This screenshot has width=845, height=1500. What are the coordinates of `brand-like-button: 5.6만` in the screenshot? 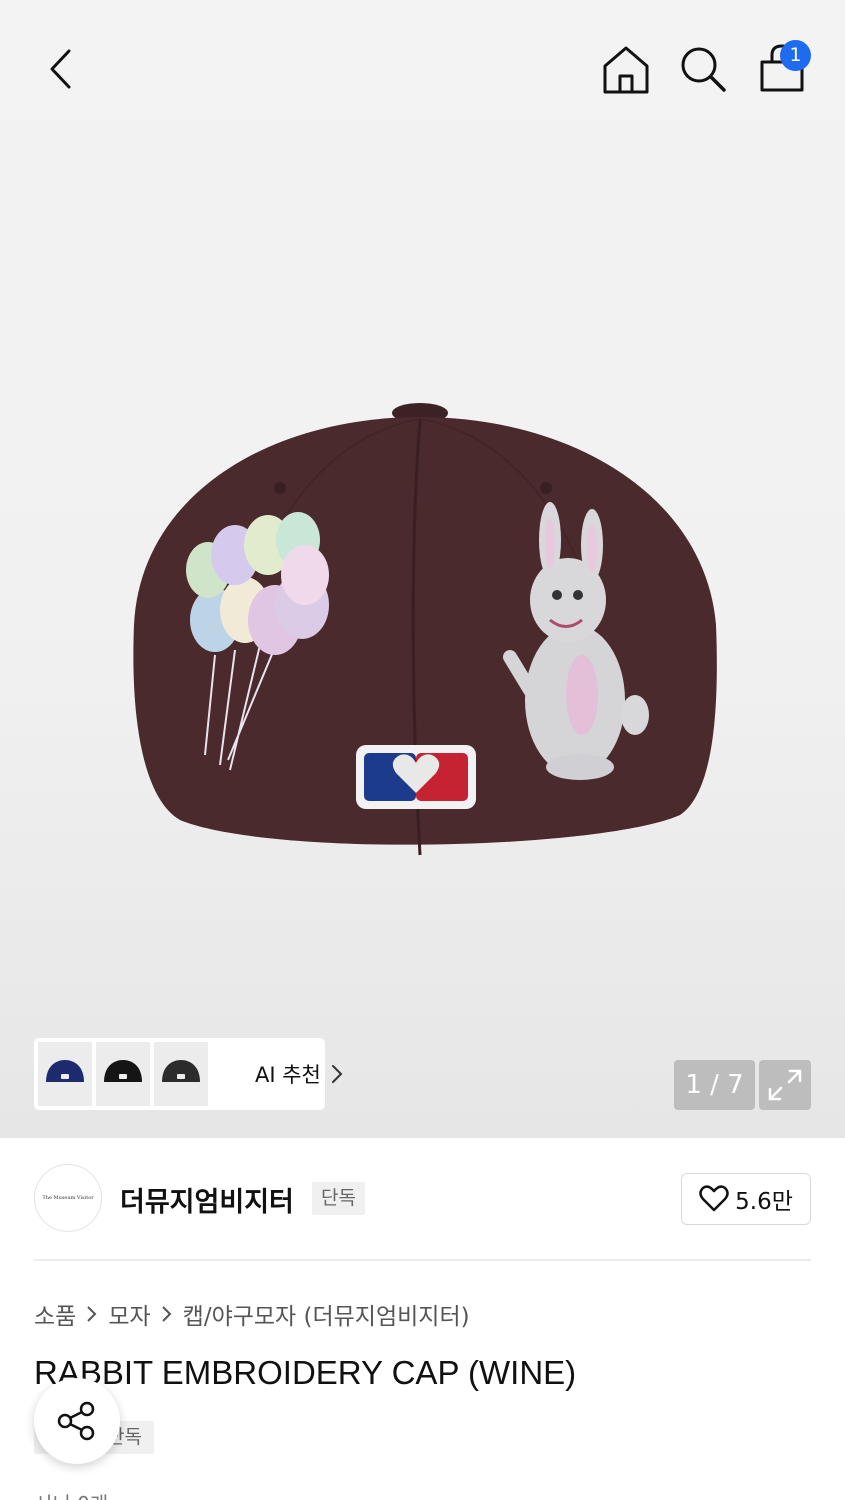 It's located at (746, 1199).